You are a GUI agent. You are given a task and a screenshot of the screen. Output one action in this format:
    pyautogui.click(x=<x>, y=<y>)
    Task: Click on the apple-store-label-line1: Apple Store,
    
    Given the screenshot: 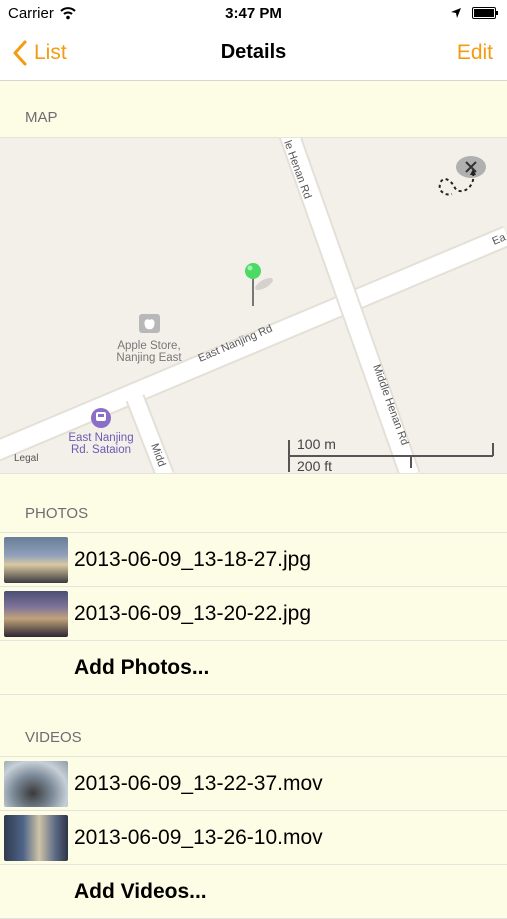 What is the action you would take?
    pyautogui.click(x=148, y=346)
    